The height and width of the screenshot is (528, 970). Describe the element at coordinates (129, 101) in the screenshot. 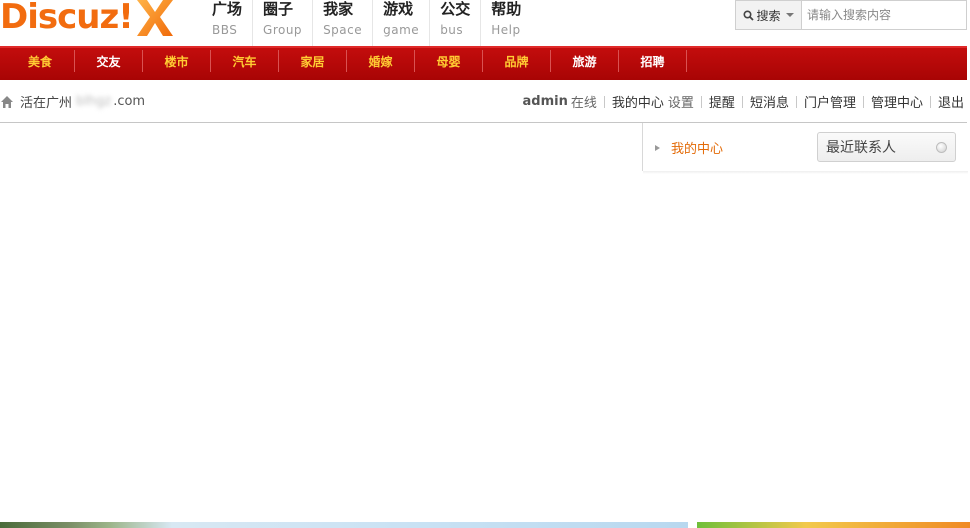

I see `breadcrumb-domain-tail: .com` at that location.